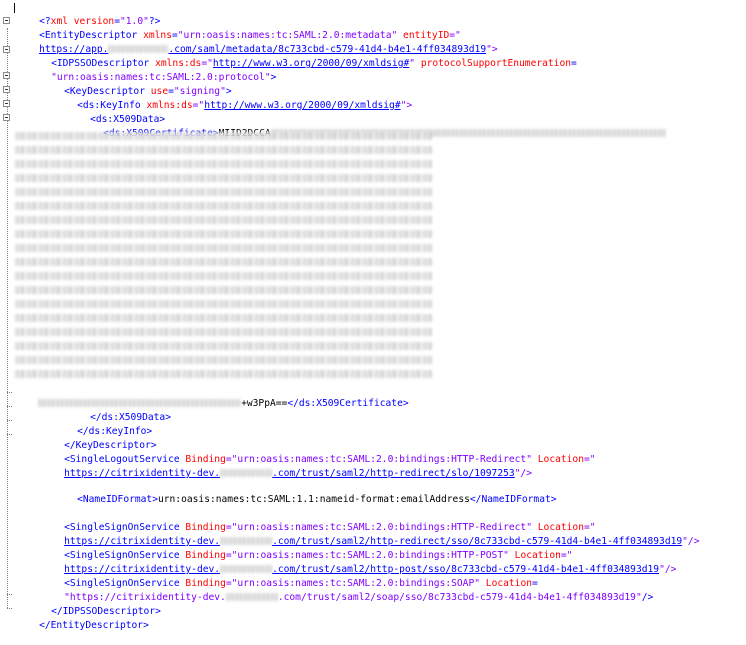 The height and width of the screenshot is (645, 746). Describe the element at coordinates (273, 77) in the screenshot. I see `tag-close: >` at that location.